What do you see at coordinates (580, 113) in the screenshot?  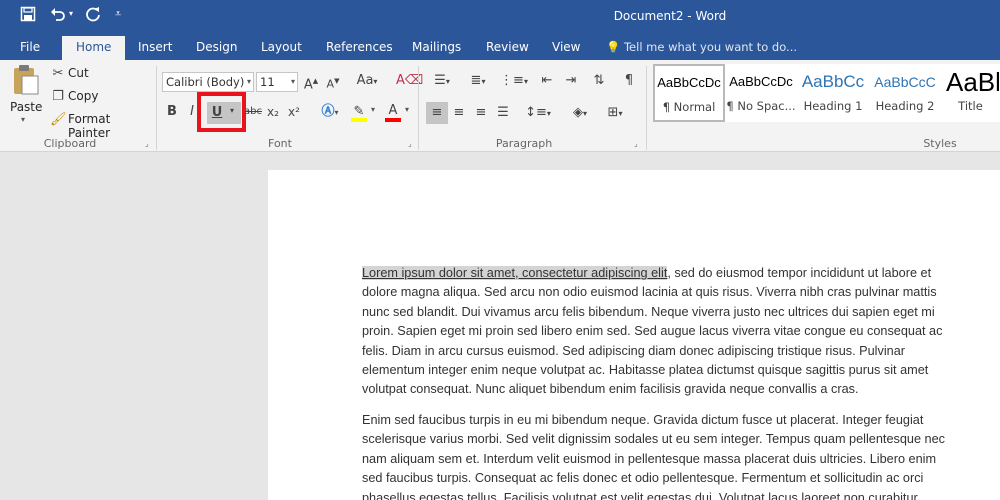 I see `shading-icon: ◈▾` at bounding box center [580, 113].